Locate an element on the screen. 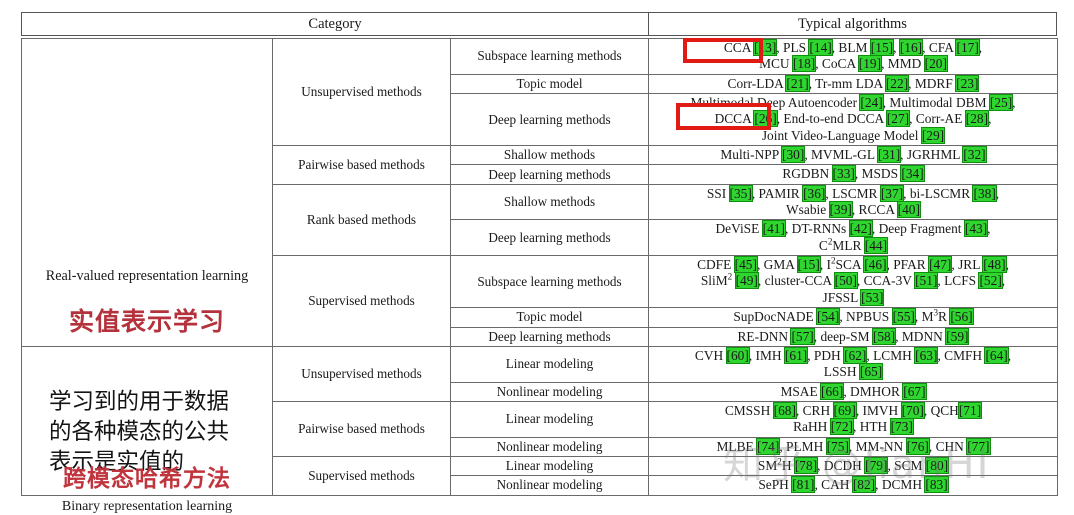 The height and width of the screenshot is (515, 1074). table-header-row: Category Typical algorithms is located at coordinates (539, 24).